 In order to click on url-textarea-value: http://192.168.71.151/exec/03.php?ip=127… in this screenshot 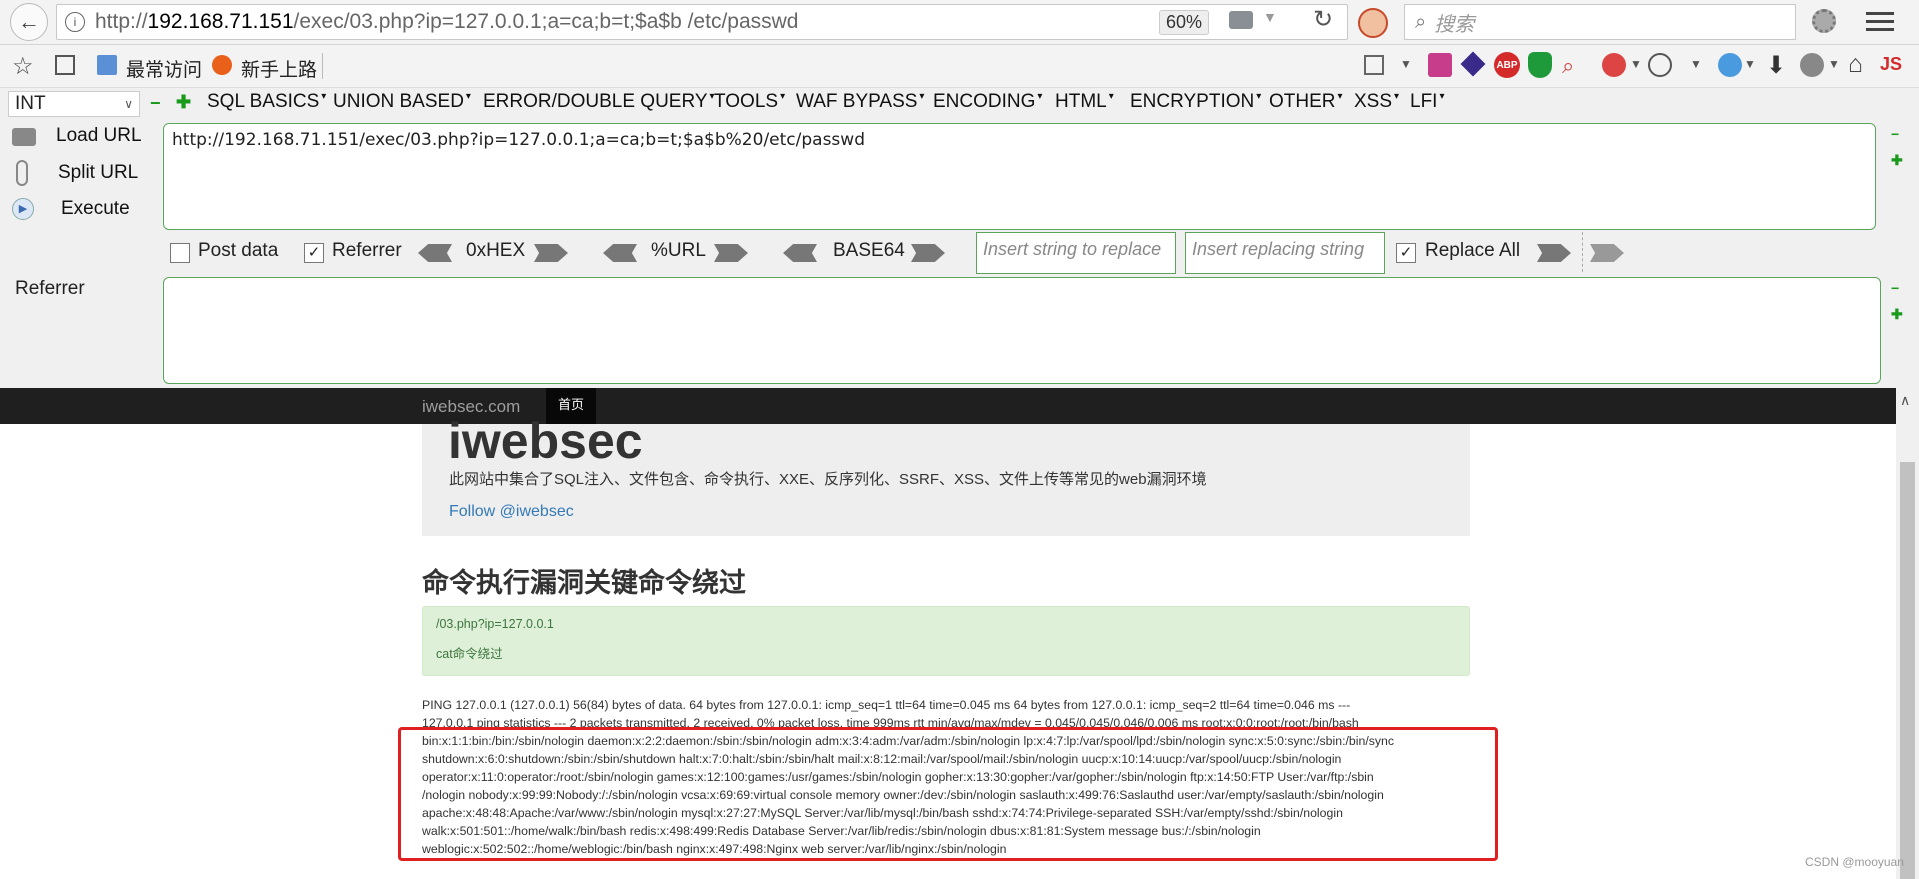, I will do `click(518, 140)`.